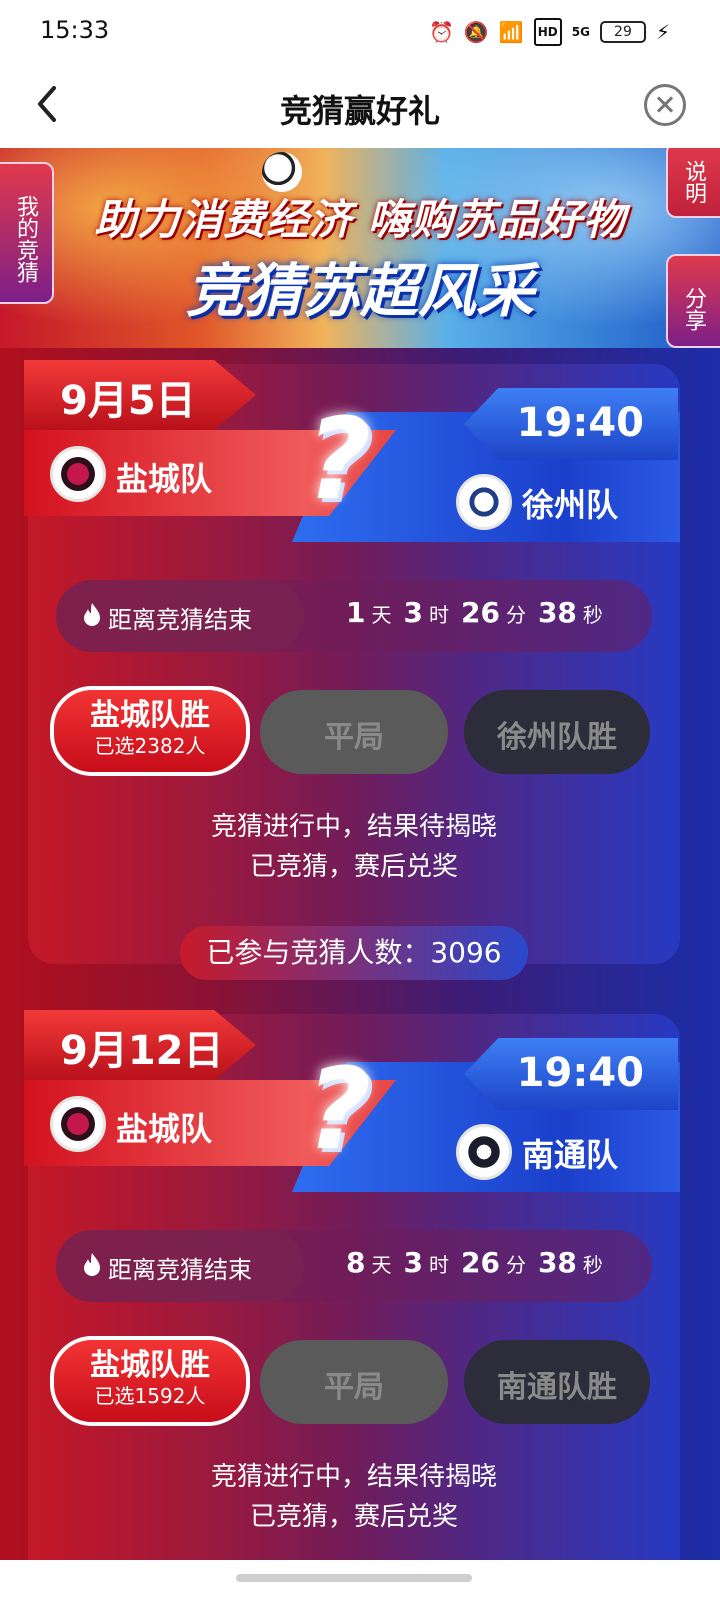  What do you see at coordinates (360, 32) in the screenshot?
I see `status-bar: 15:33 ⏰ 🔕 📶 HD 5G 29 ⚡` at bounding box center [360, 32].